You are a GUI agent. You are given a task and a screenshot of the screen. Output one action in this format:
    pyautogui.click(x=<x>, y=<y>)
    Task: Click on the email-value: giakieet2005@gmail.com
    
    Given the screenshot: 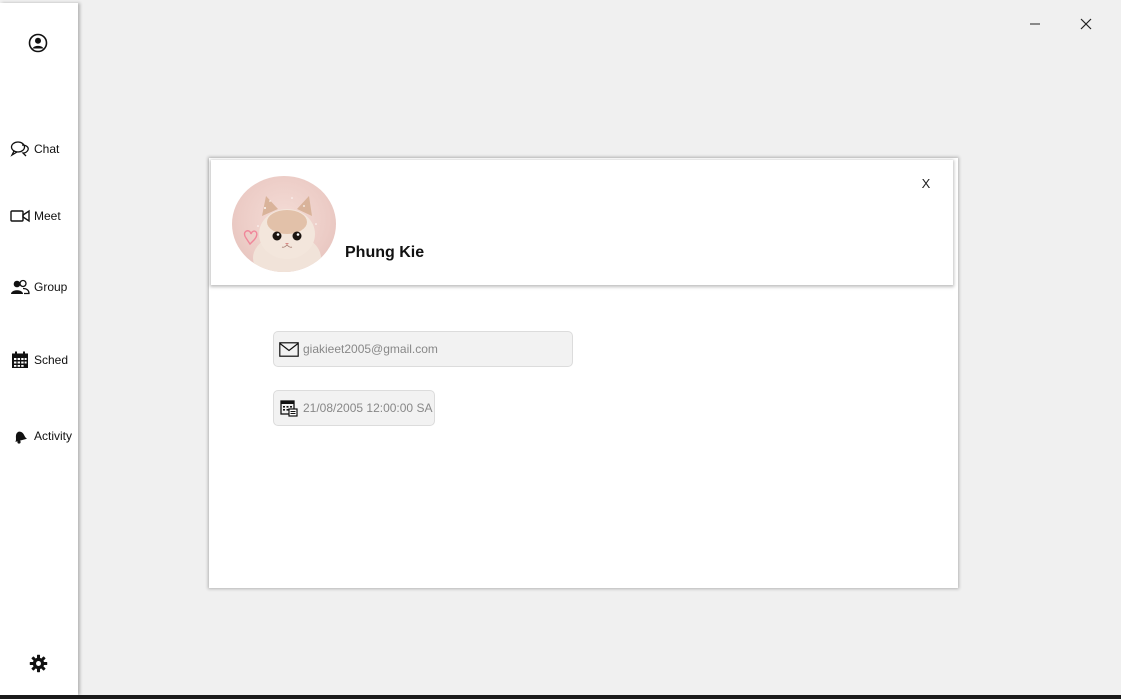 What is the action you would take?
    pyautogui.click(x=370, y=349)
    